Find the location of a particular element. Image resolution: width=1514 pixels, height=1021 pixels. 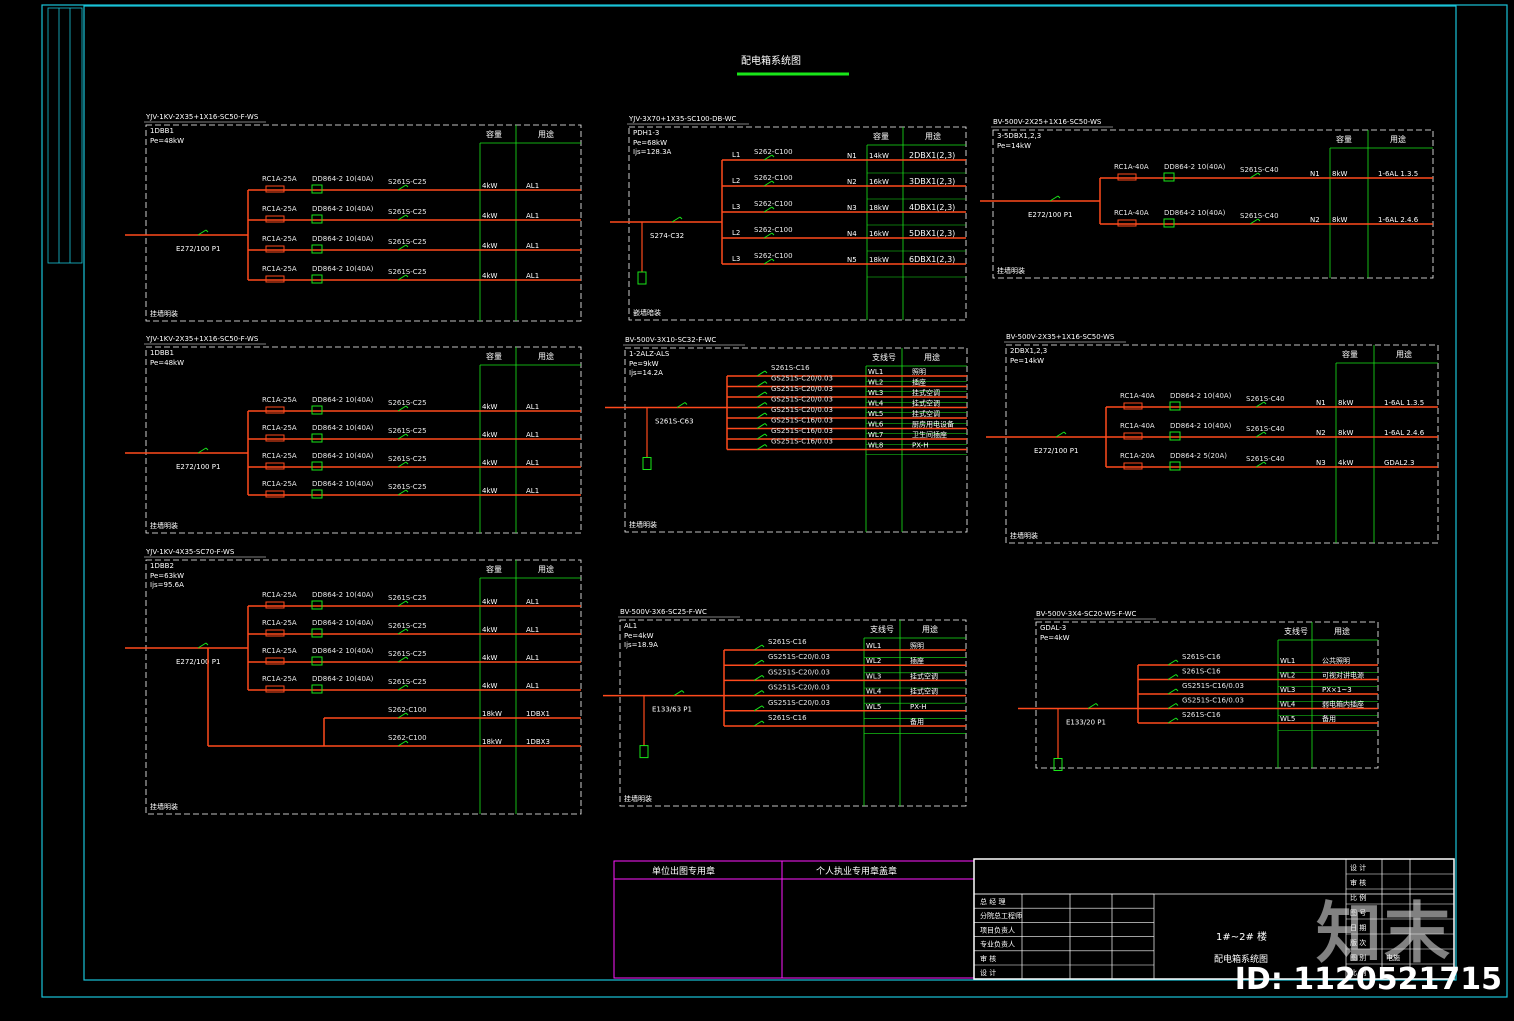

circuit-use: 1DBX3 is located at coordinates (538, 742).